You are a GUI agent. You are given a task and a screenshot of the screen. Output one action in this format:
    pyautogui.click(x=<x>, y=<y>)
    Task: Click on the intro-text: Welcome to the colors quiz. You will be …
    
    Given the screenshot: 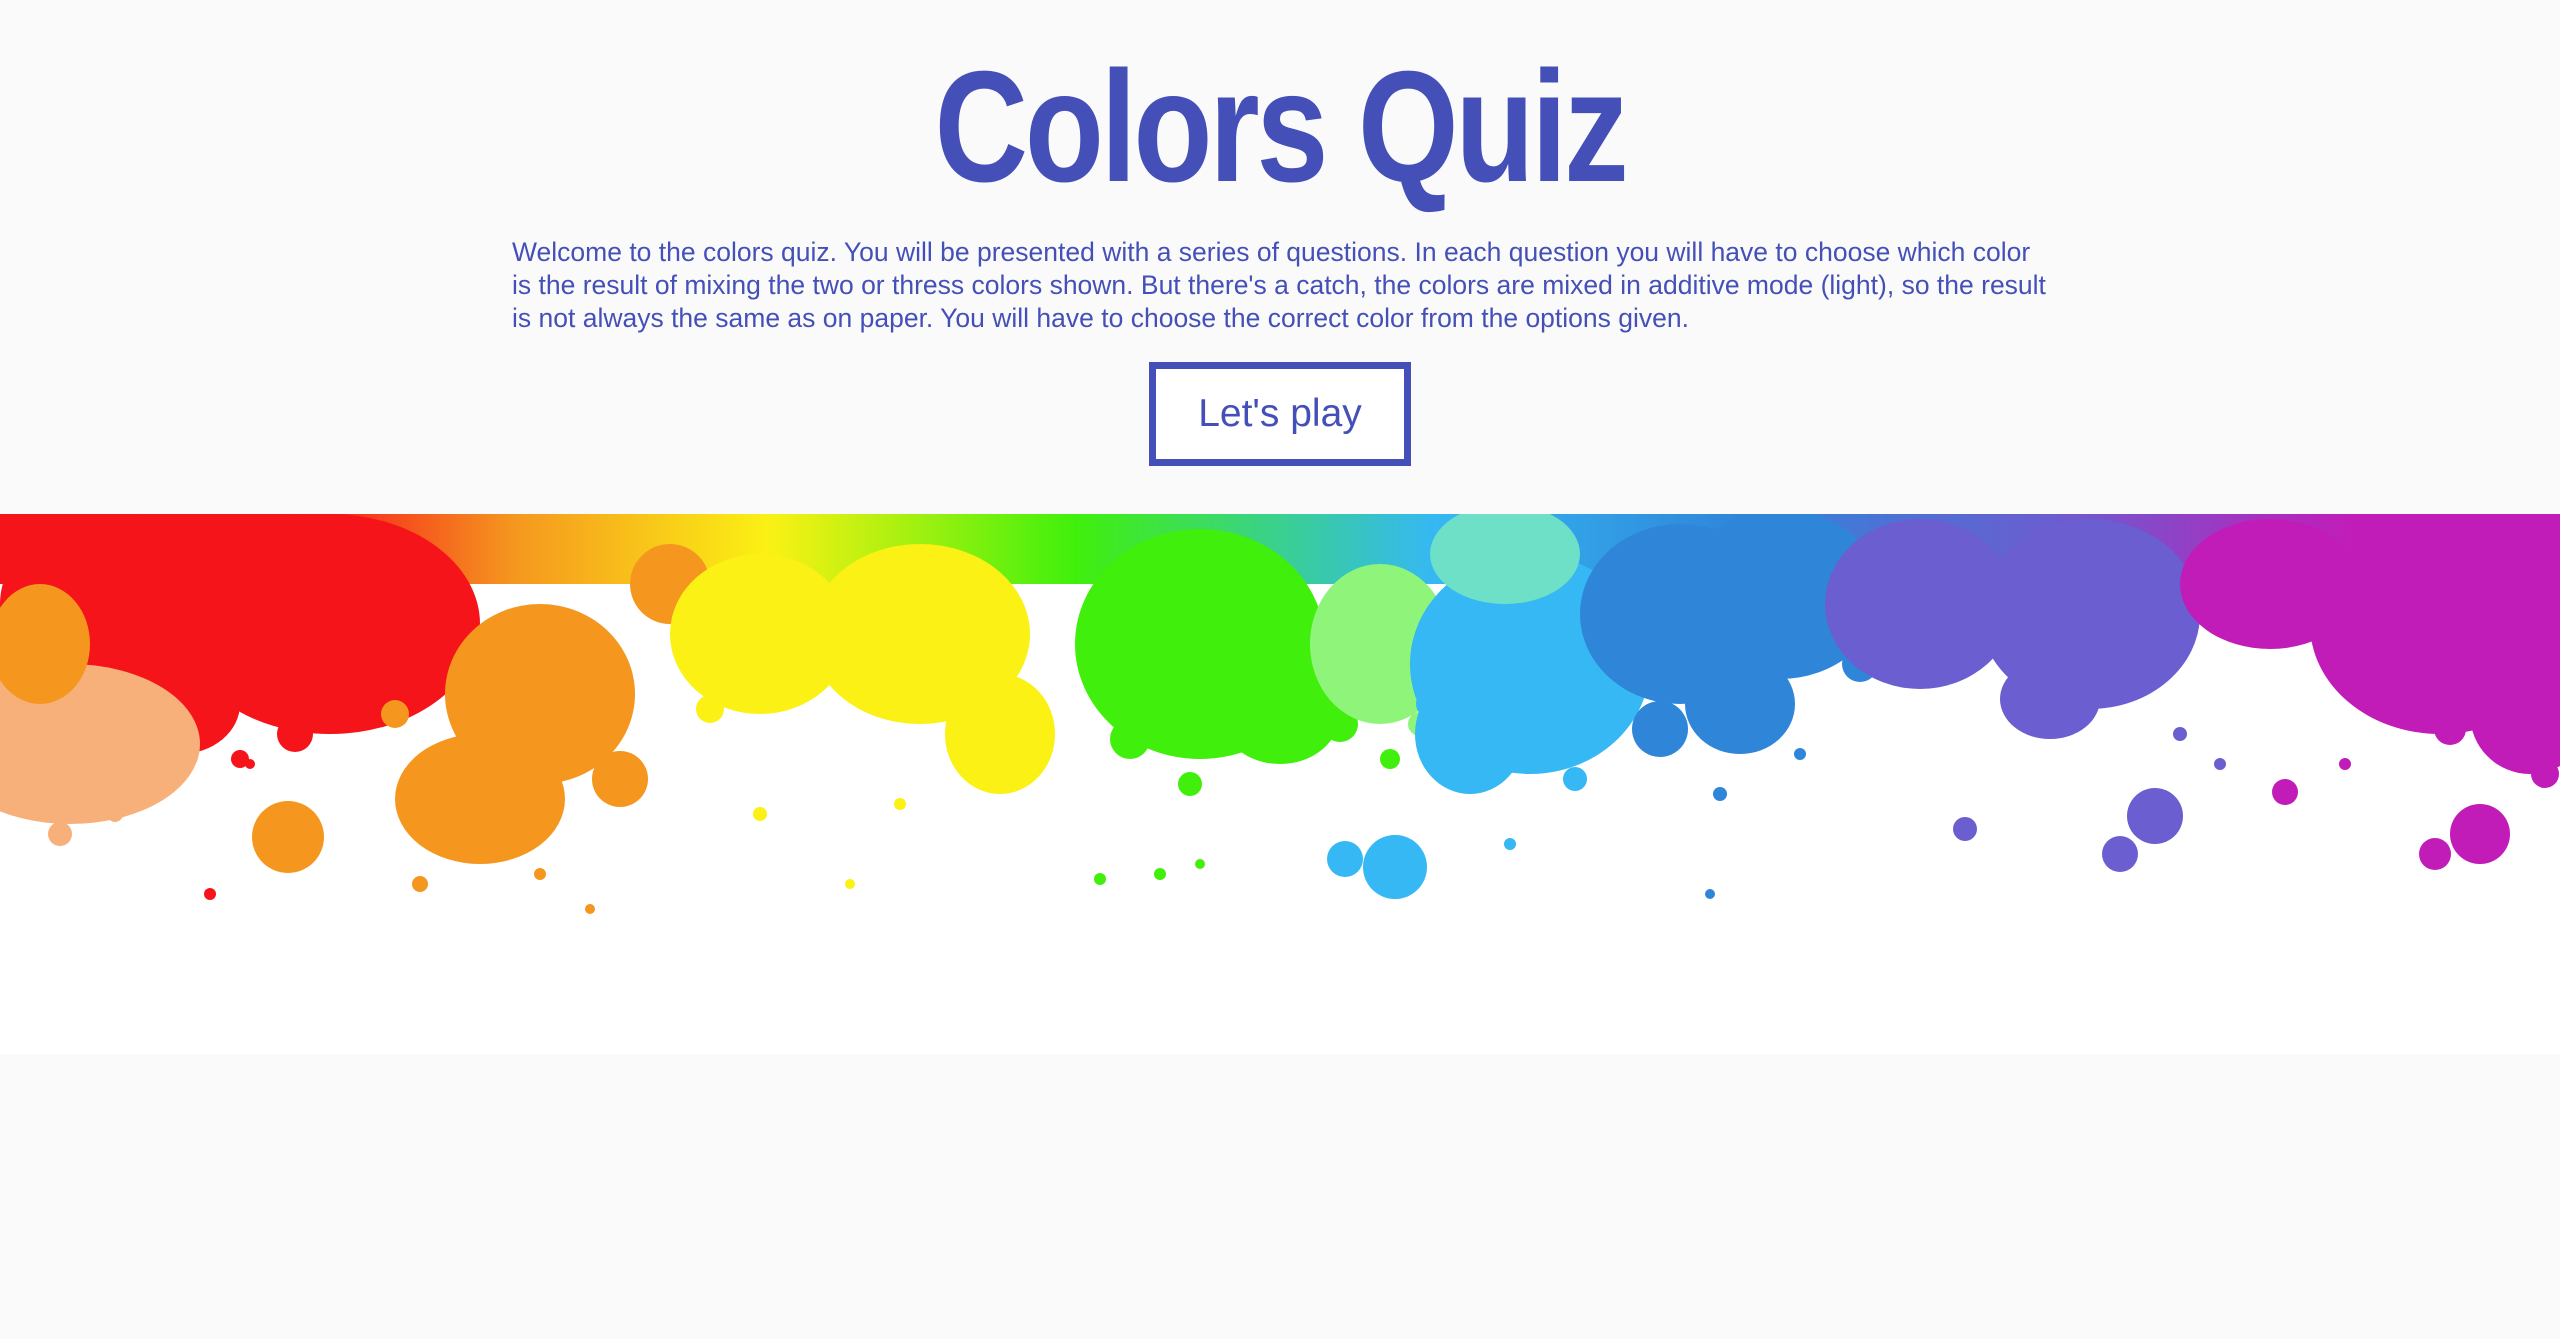 What is the action you would take?
    pyautogui.click(x=1279, y=285)
    